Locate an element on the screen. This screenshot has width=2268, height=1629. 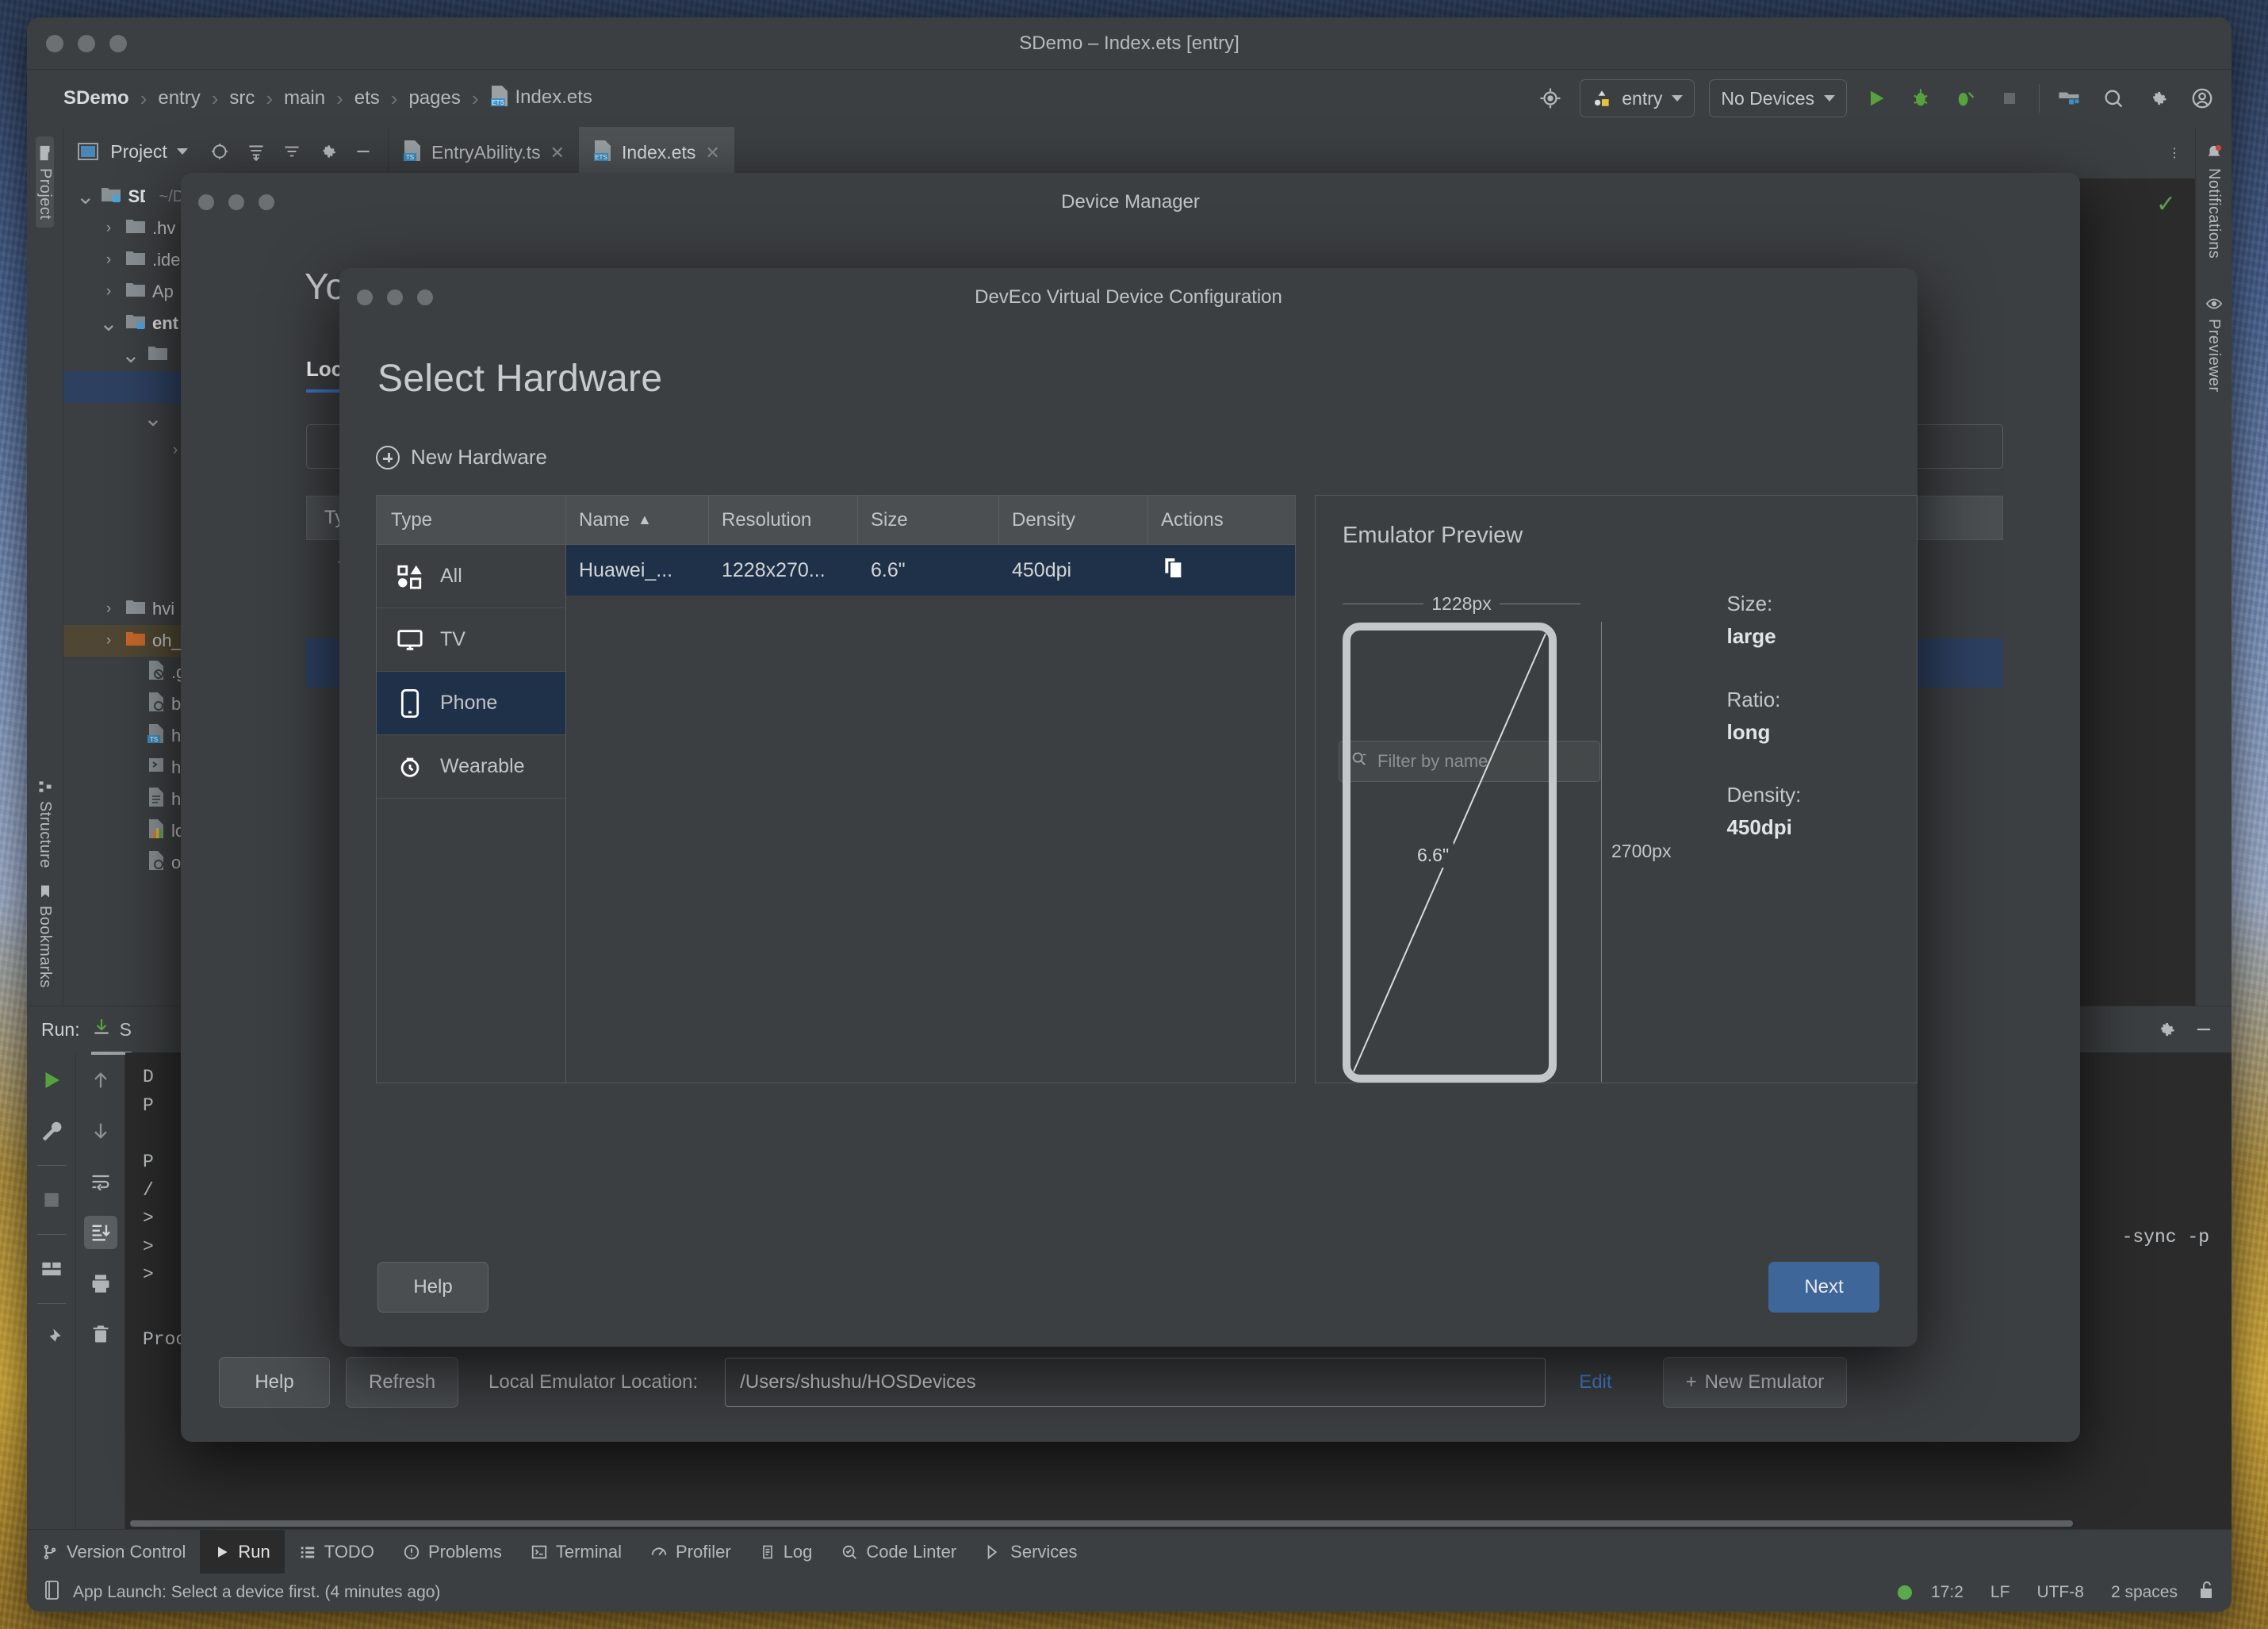
account-icon is located at coordinates (2202, 98).